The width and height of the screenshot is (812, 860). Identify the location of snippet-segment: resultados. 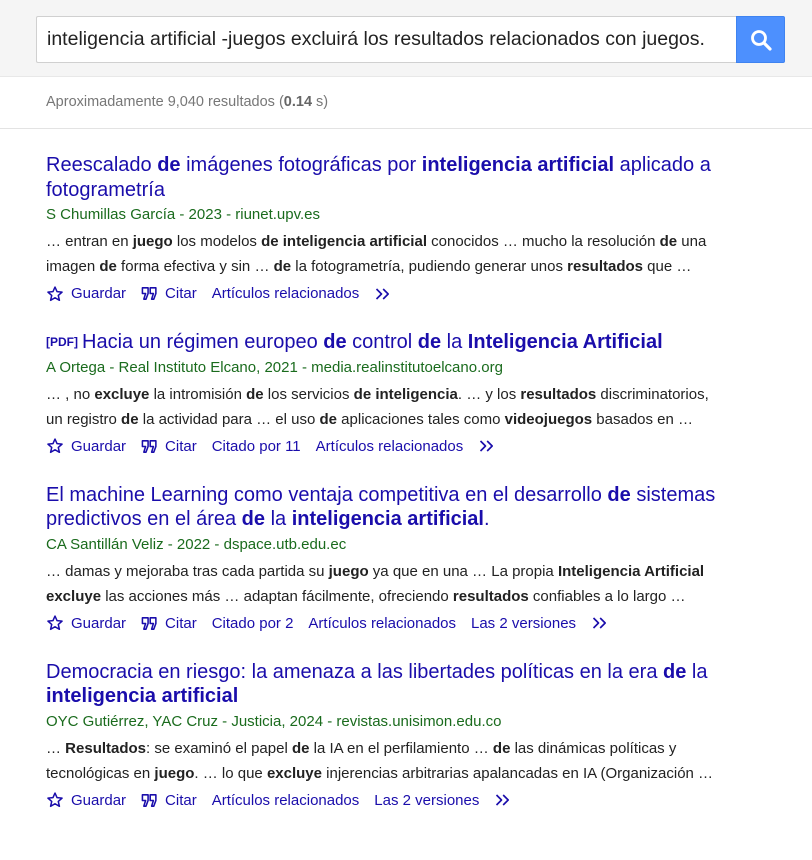
(558, 394).